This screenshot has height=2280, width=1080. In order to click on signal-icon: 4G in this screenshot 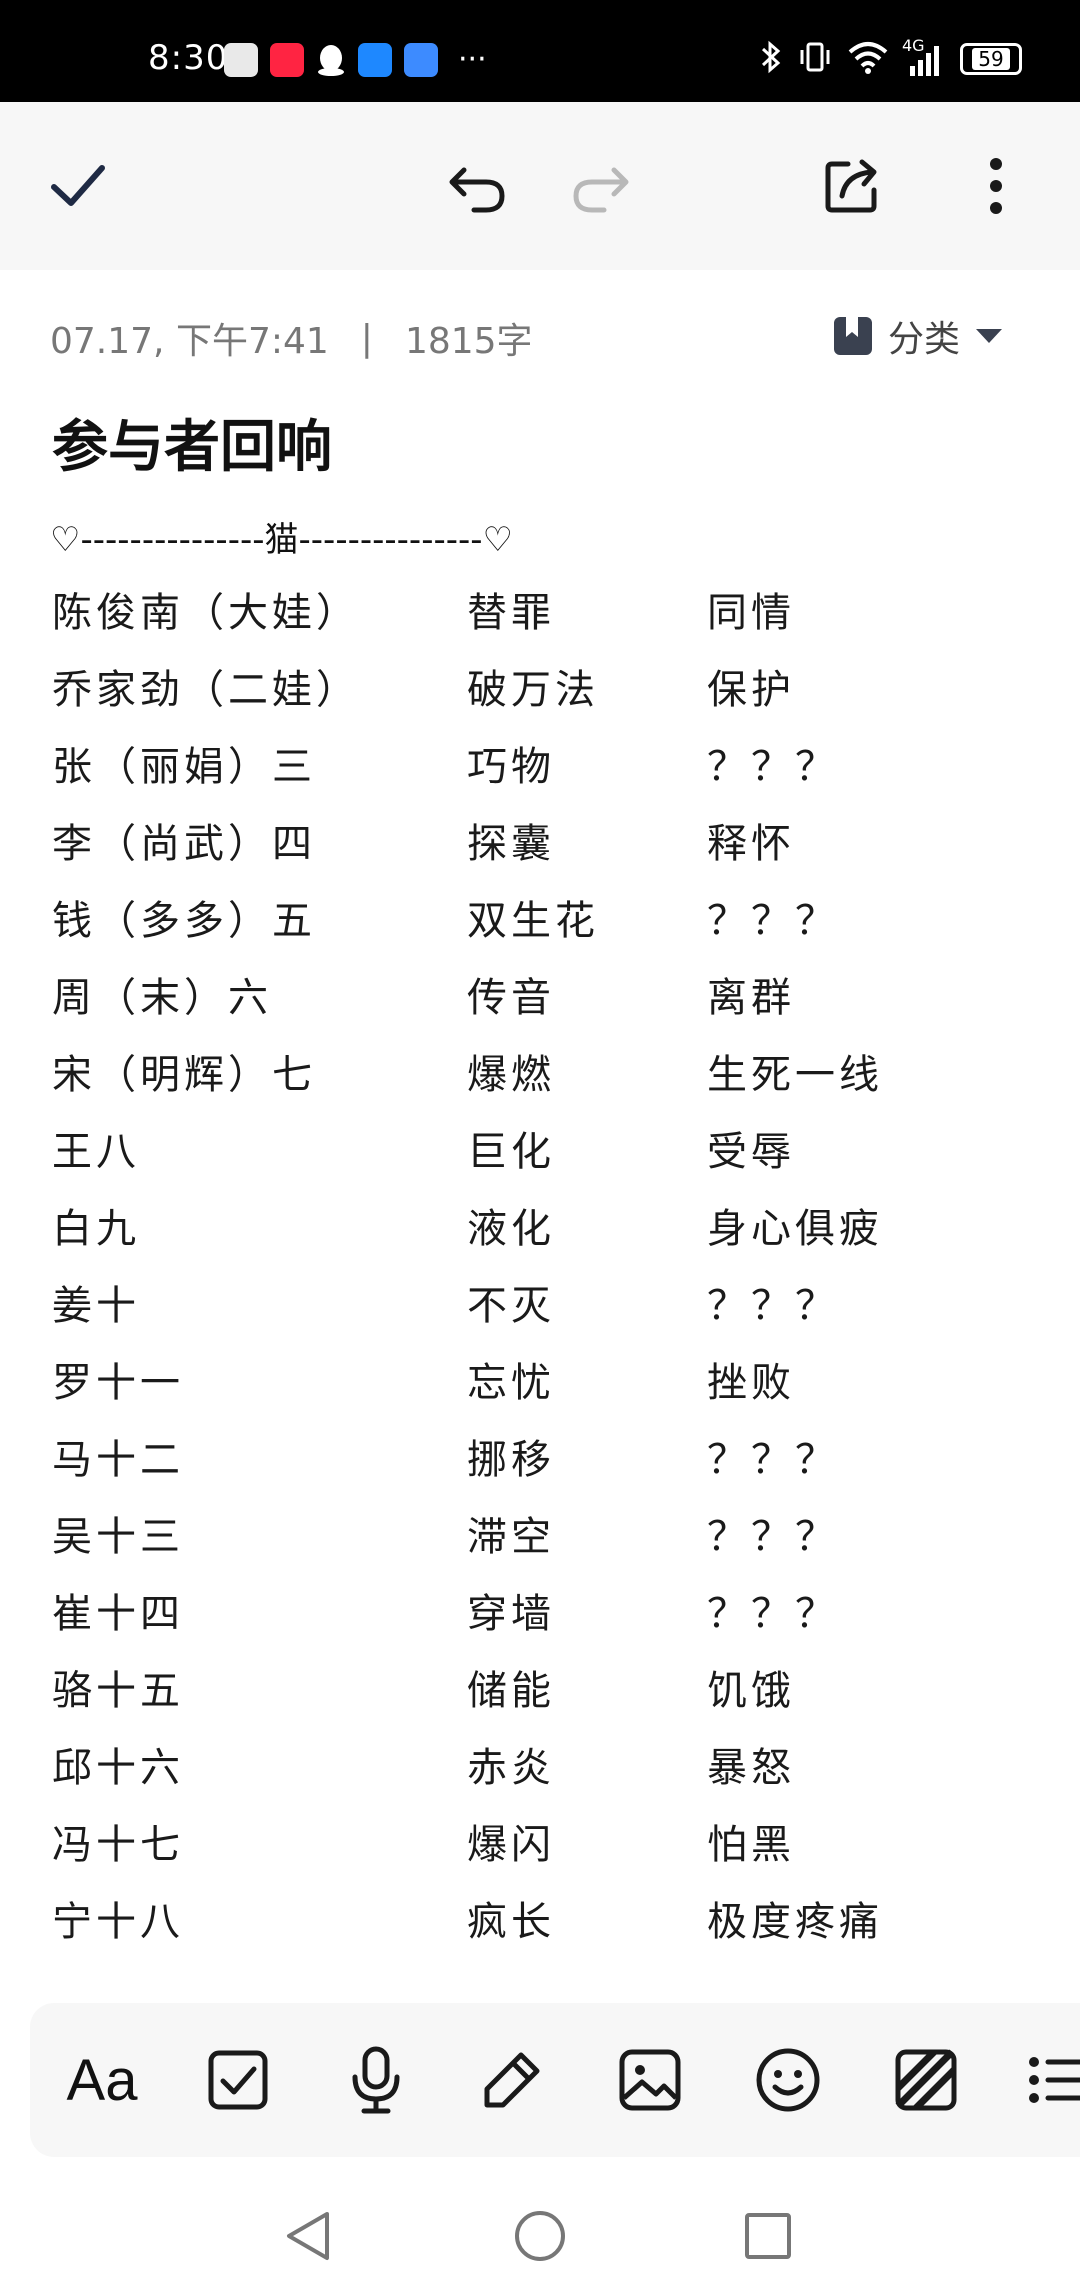, I will do `click(923, 56)`.